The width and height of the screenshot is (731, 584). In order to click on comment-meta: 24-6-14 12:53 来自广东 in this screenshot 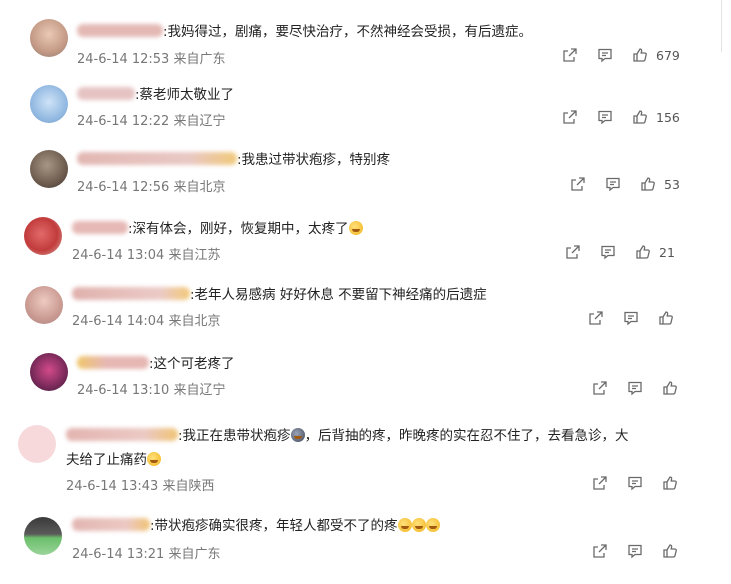, I will do `click(151, 57)`.